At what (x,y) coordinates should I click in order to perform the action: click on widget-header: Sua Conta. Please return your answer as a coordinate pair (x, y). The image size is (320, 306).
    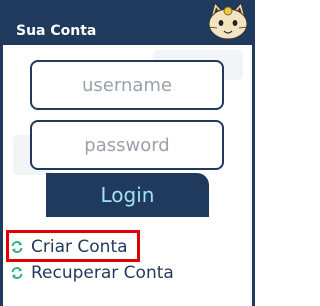
    Looking at the image, I should click on (127, 22).